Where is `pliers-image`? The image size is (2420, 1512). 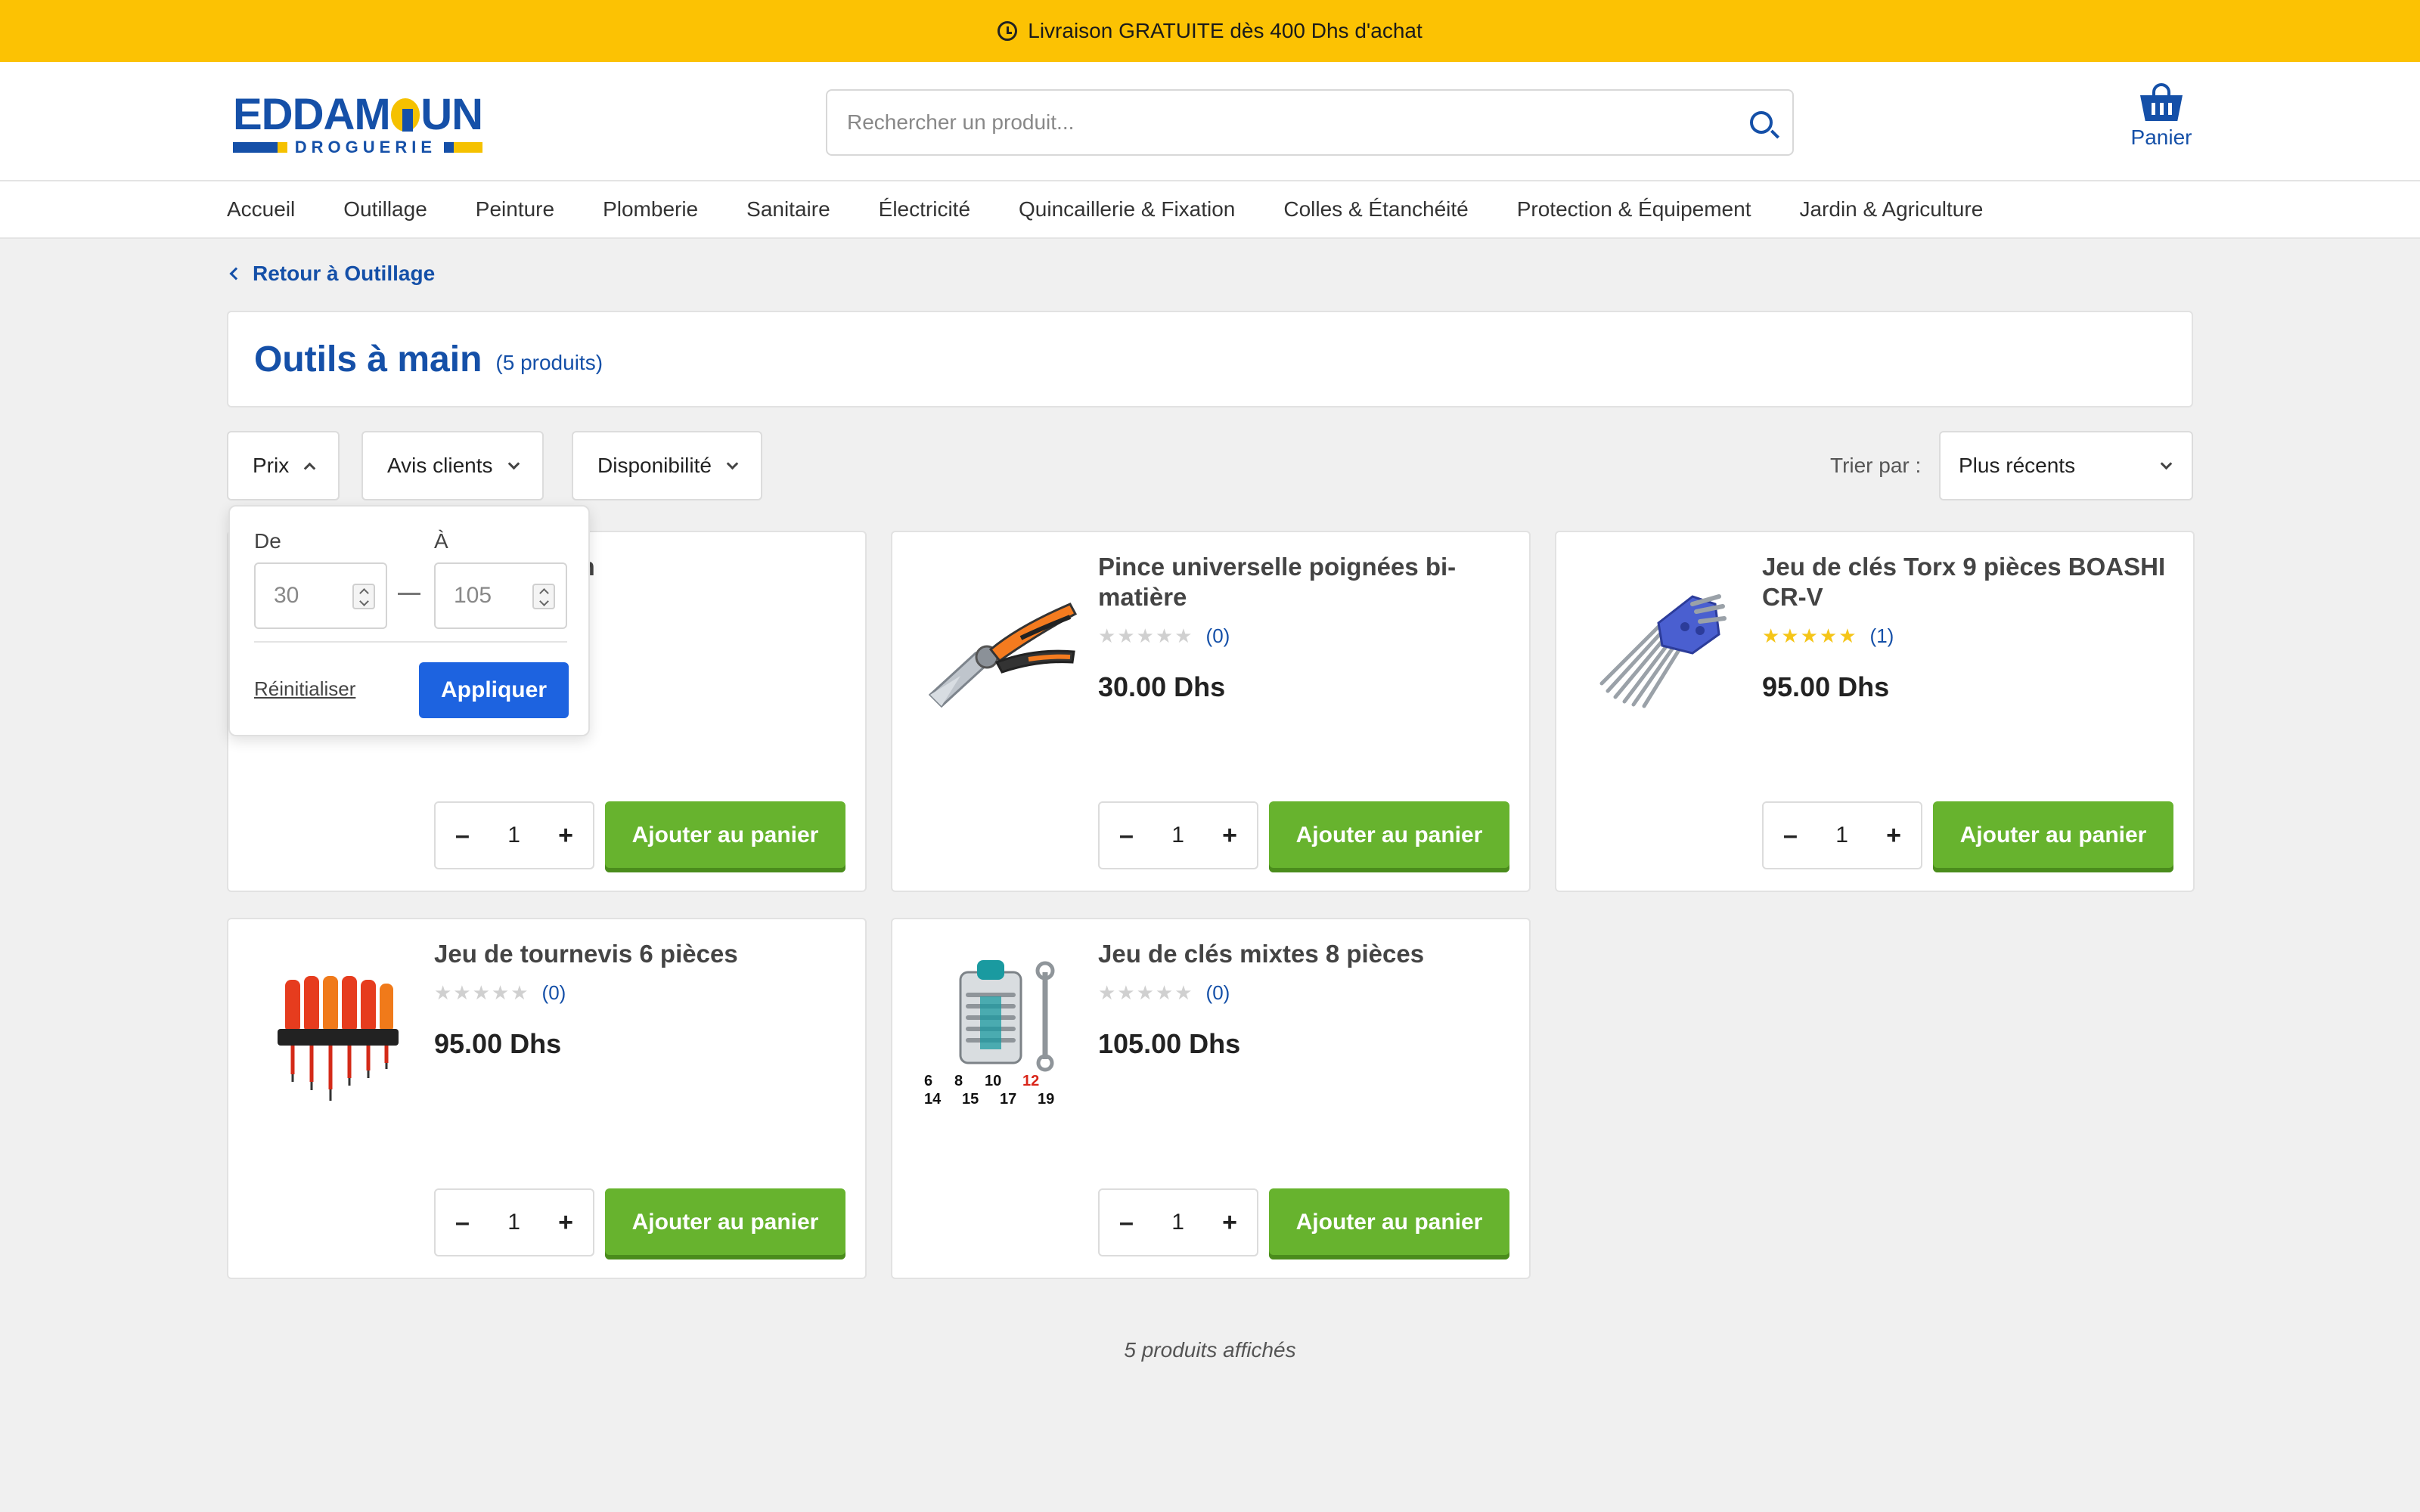
pliers-image is located at coordinates (998, 645).